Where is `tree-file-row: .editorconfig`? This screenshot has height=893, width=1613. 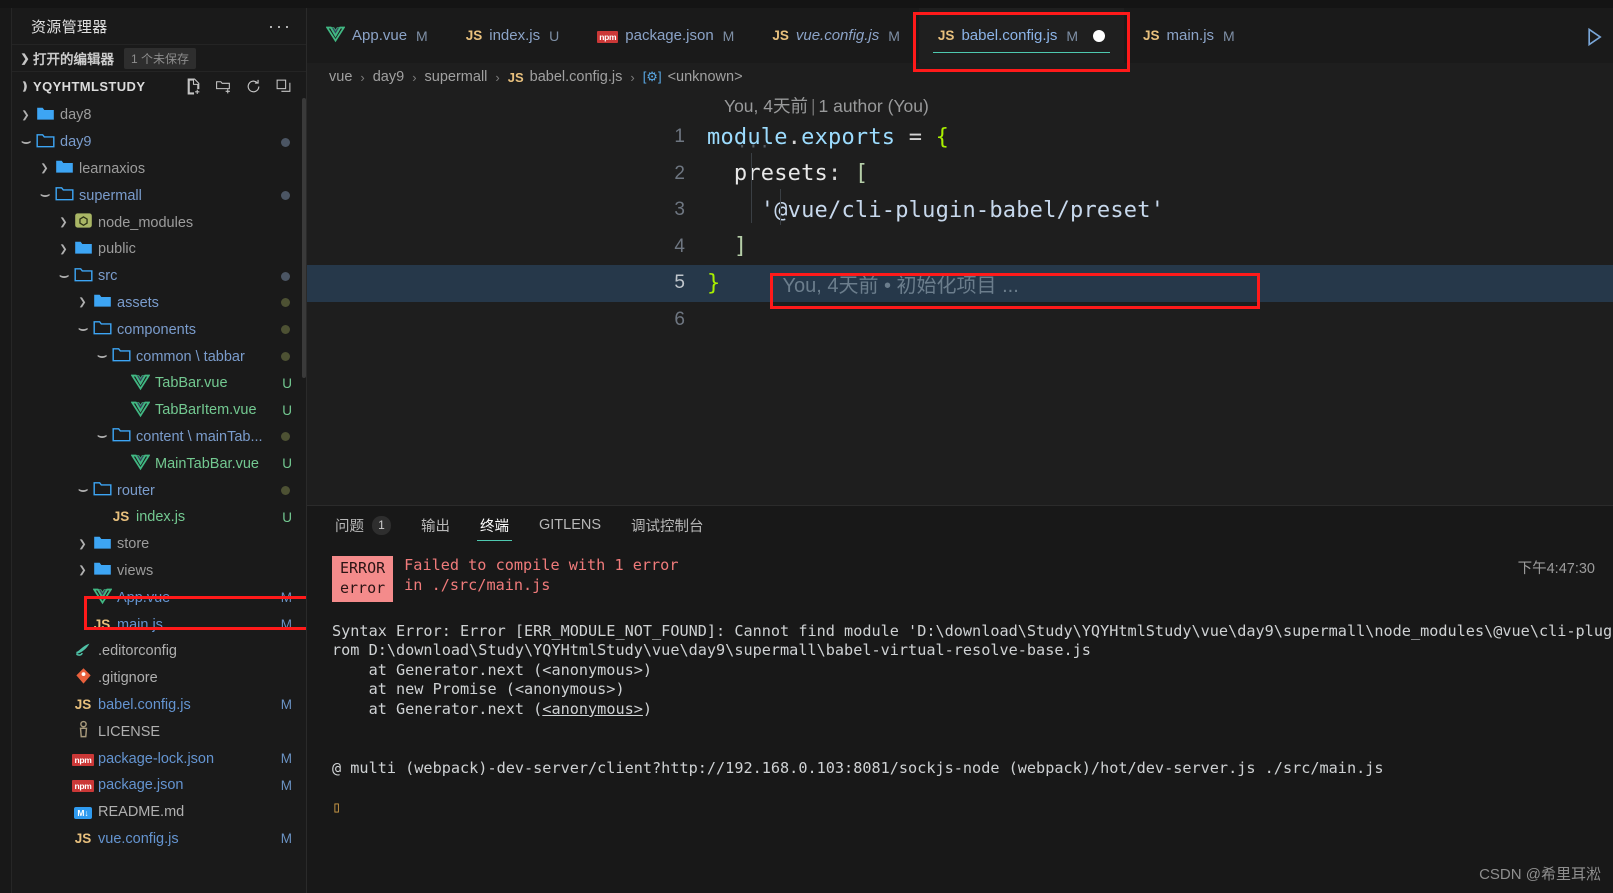
tree-file-row: .editorconfig is located at coordinates (159, 651).